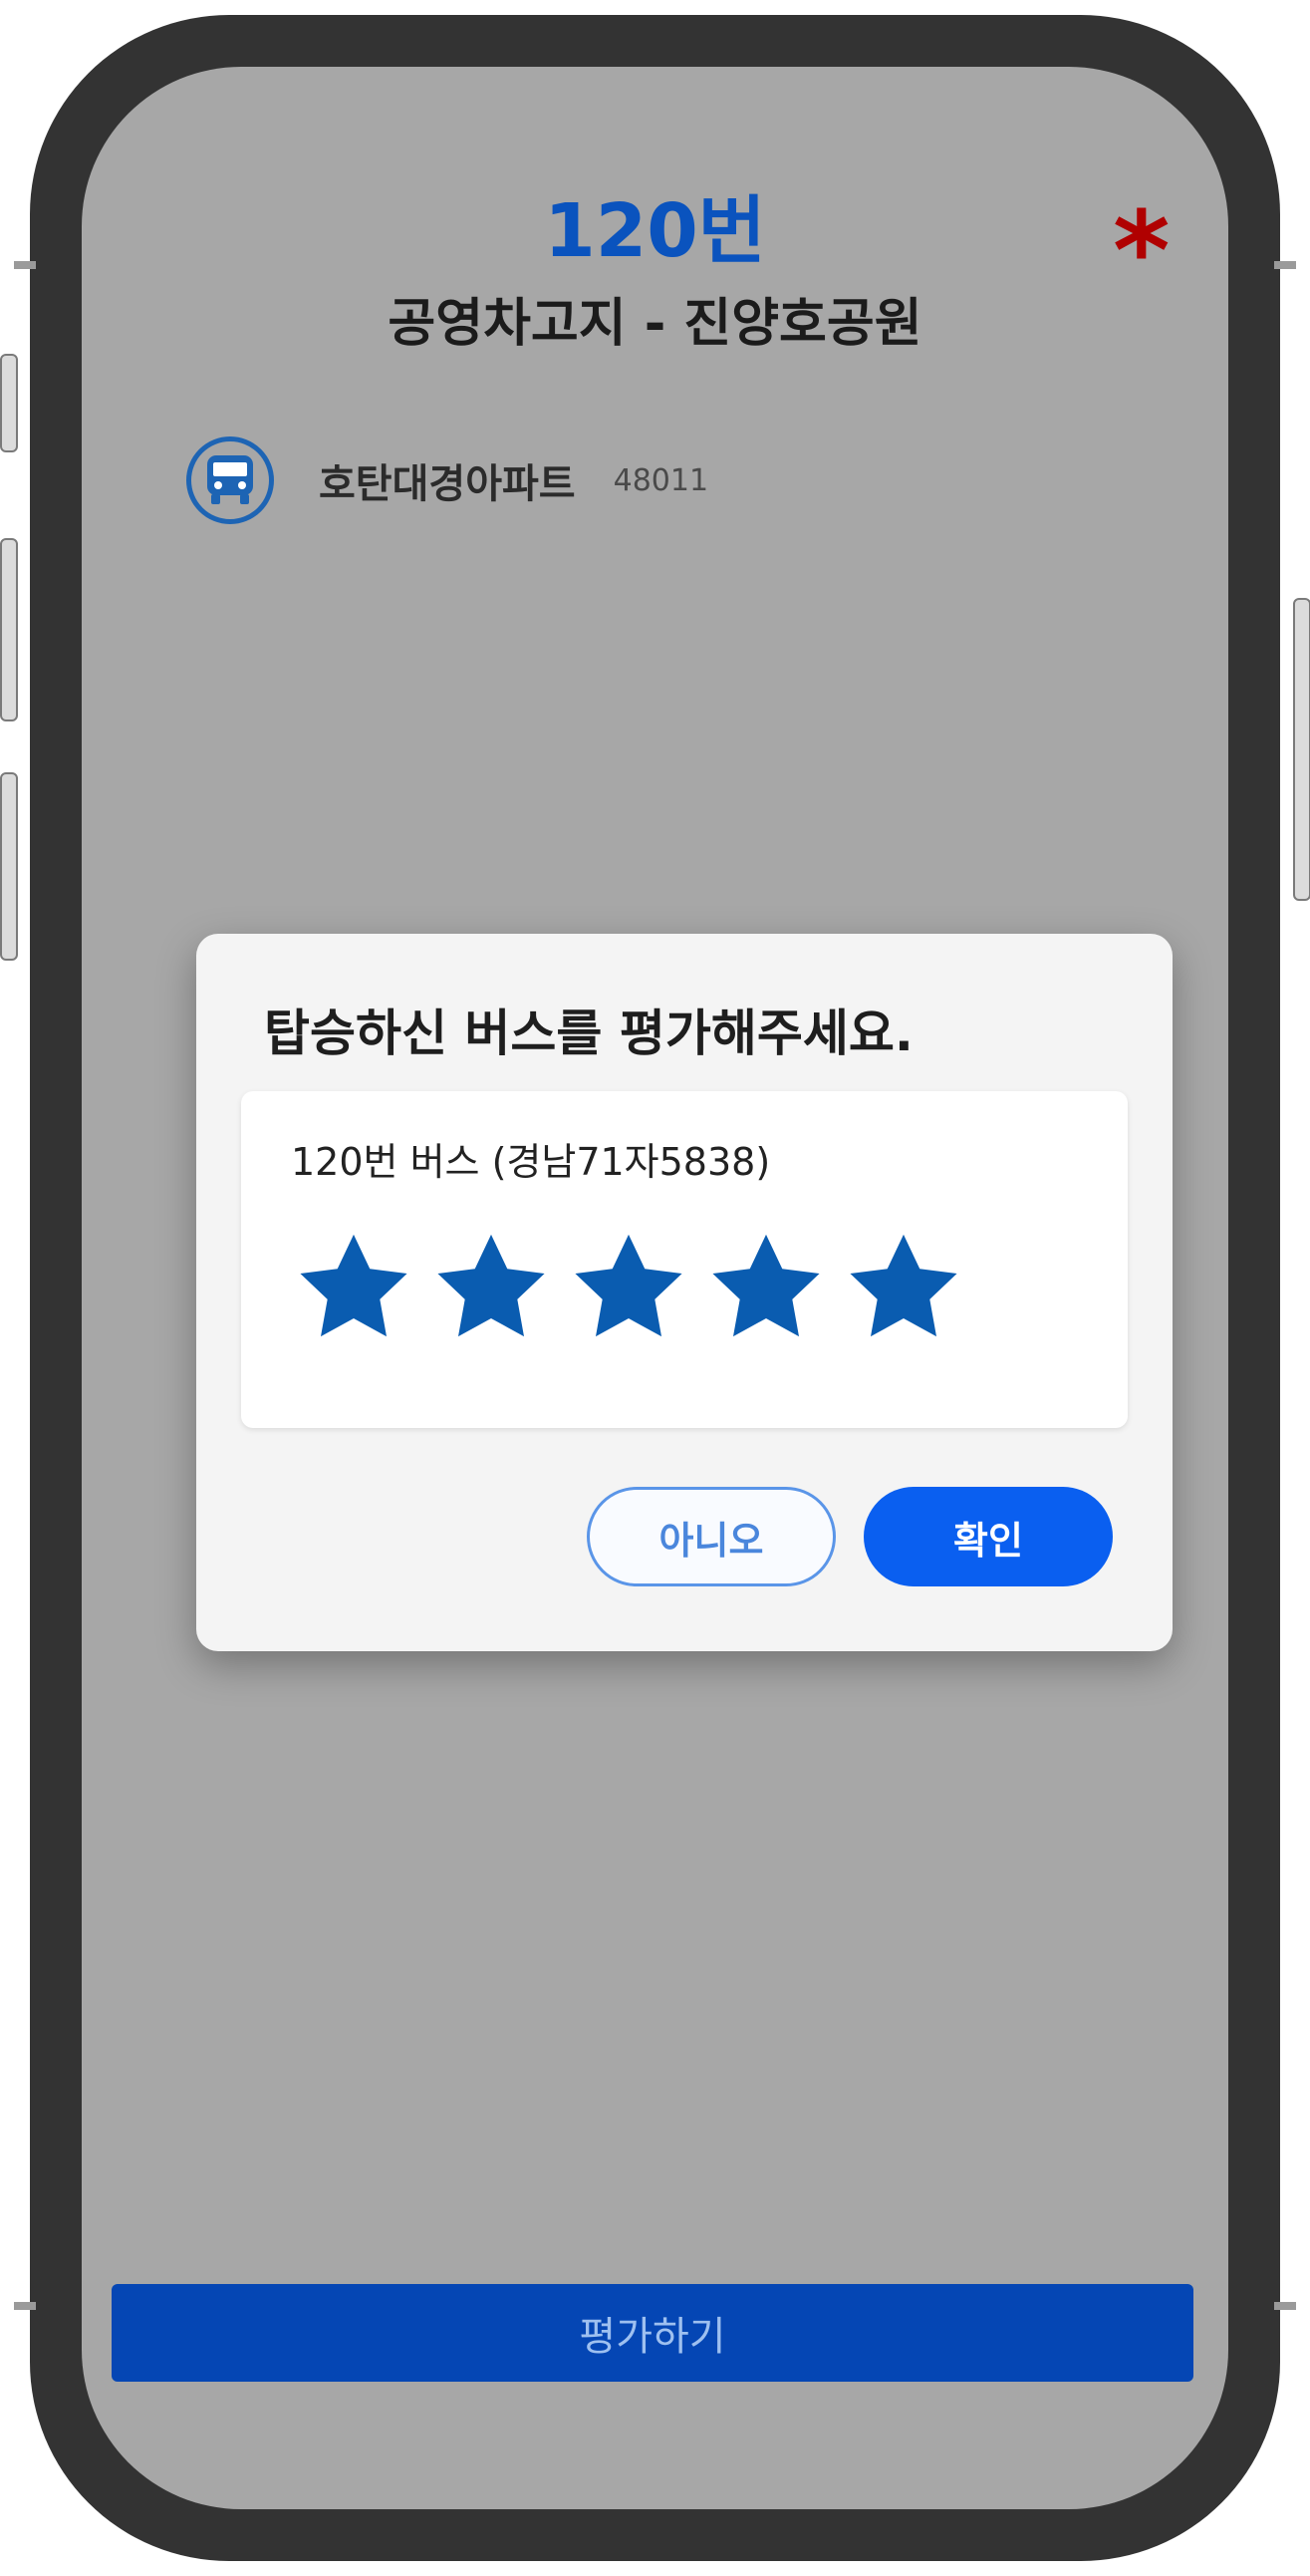 This screenshot has height=2576, width=1310. Describe the element at coordinates (655, 231) in the screenshot. I see `route-number: 120번` at that location.